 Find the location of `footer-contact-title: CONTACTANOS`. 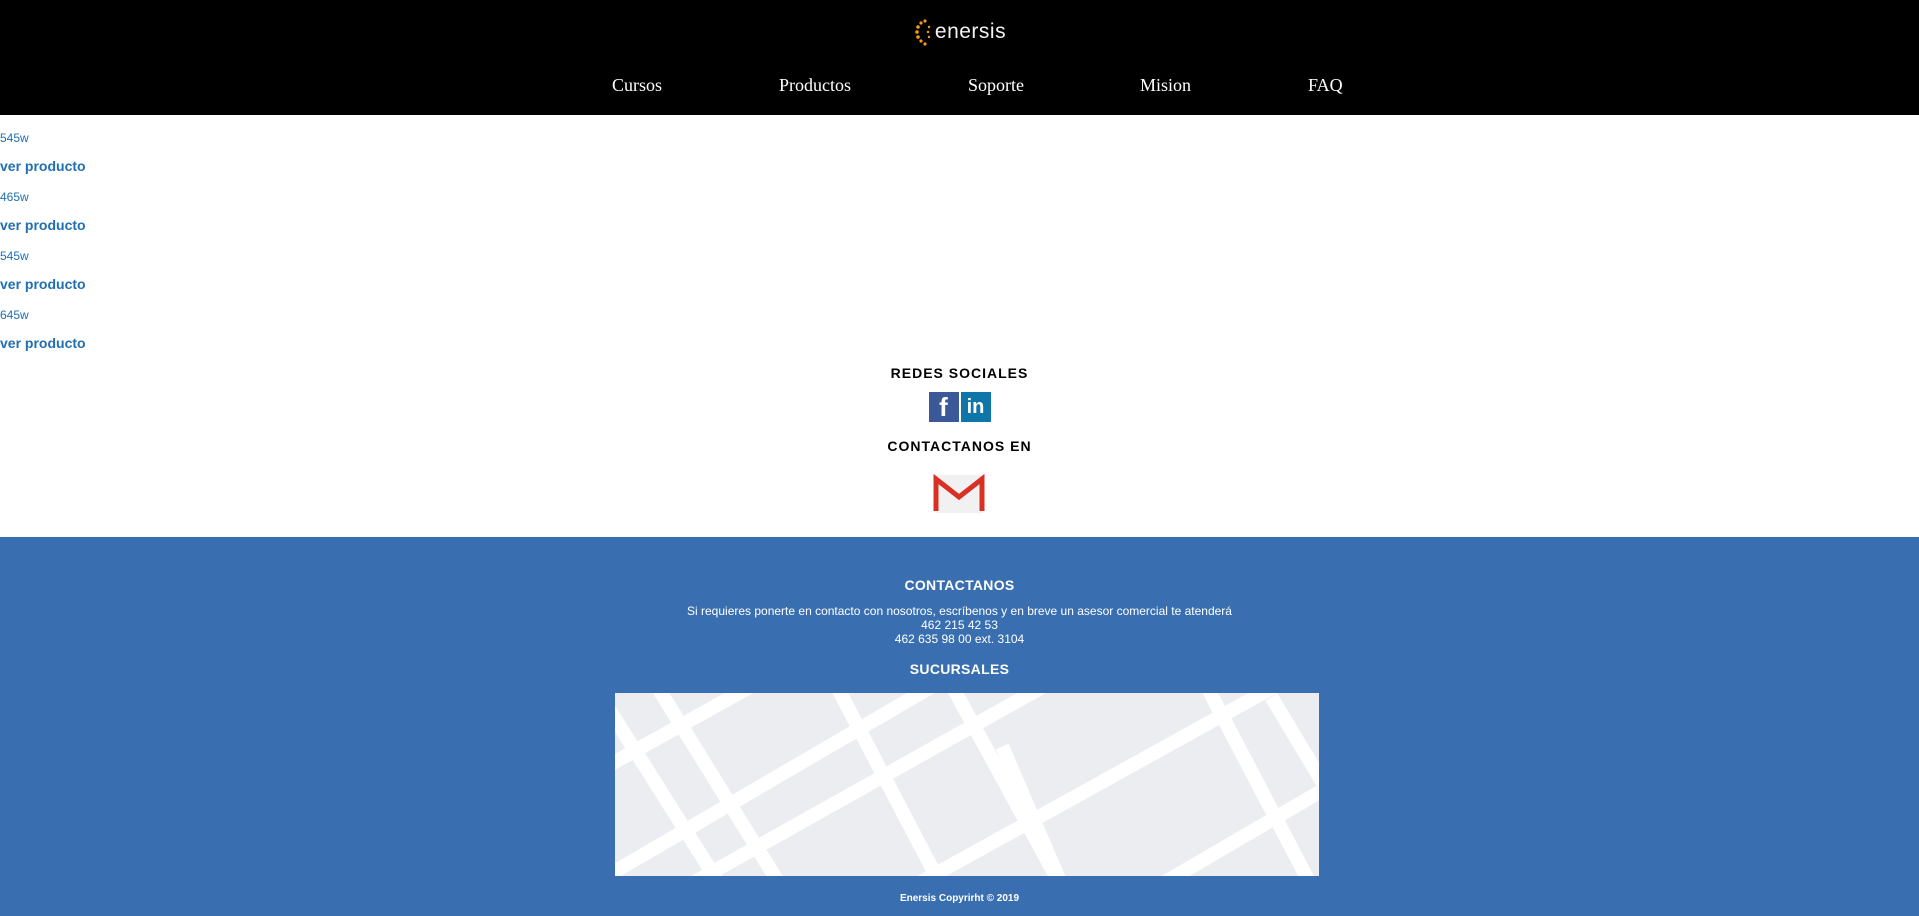

footer-contact-title: CONTACTANOS is located at coordinates (959, 585).